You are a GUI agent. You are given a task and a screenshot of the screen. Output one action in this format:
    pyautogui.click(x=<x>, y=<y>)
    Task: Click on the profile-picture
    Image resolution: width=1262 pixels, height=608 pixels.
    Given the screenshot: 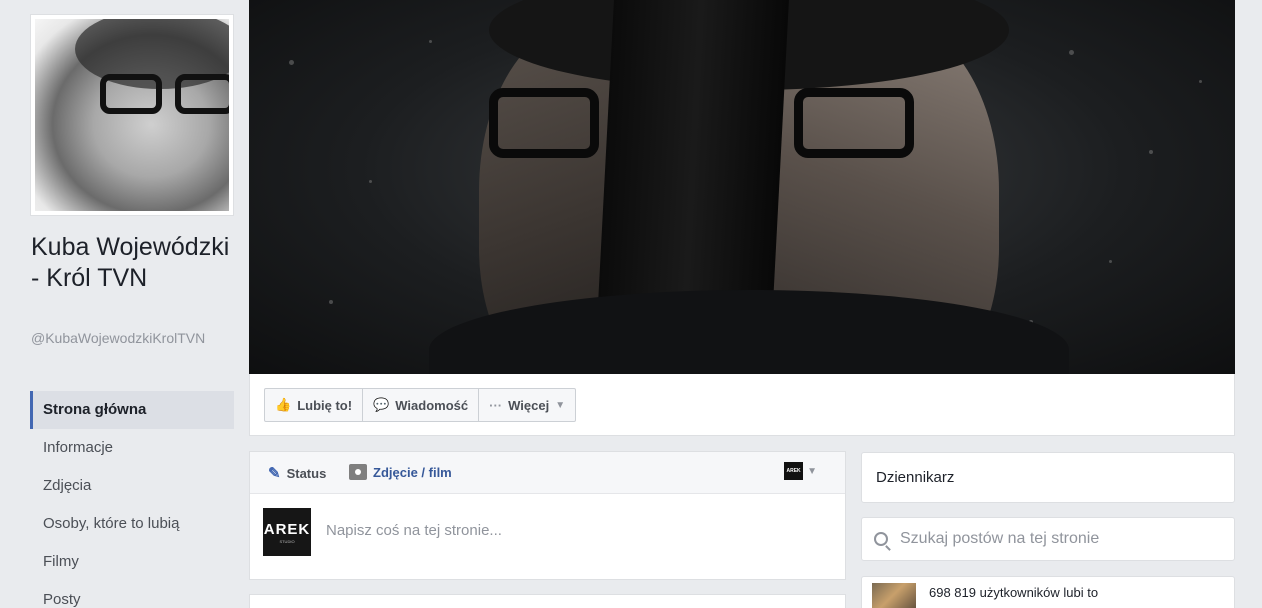 What is the action you would take?
    pyautogui.click(x=132, y=115)
    